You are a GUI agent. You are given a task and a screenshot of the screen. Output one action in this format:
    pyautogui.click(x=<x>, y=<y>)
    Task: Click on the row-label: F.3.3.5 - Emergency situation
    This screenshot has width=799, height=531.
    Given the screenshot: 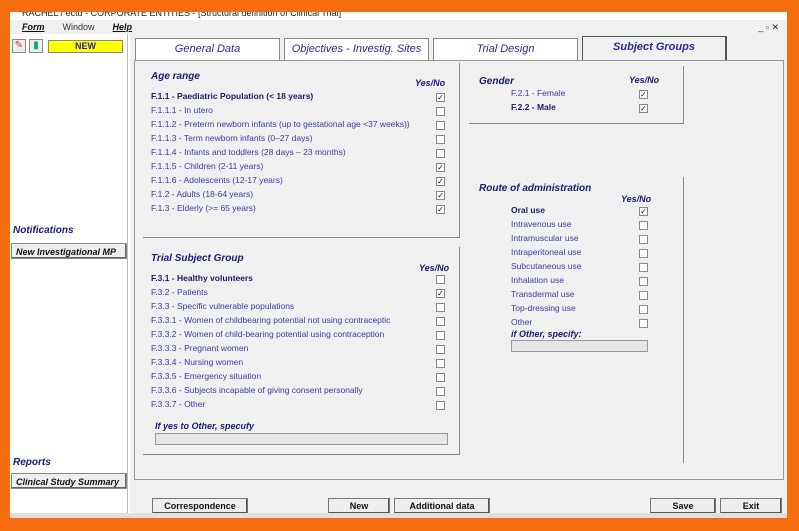 What is the action you would take?
    pyautogui.click(x=206, y=376)
    